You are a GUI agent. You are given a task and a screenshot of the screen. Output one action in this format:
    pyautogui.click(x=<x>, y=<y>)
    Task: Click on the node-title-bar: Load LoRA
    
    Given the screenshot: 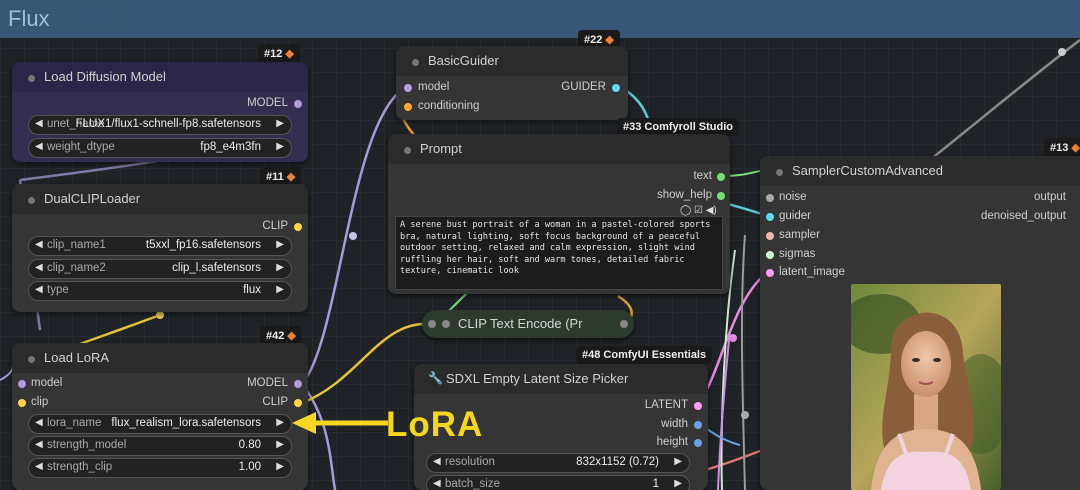 What is the action you would take?
    pyautogui.click(x=160, y=358)
    